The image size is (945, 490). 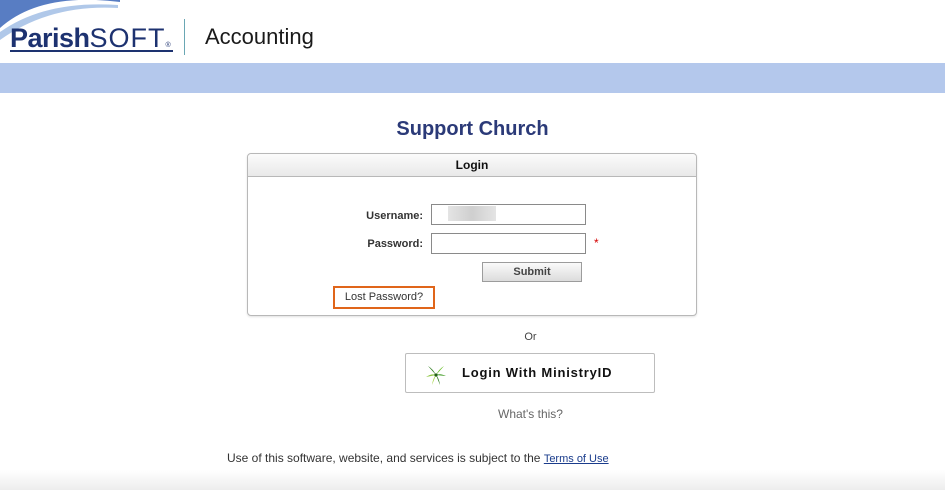 What do you see at coordinates (472, 78) in the screenshot?
I see `header-band` at bounding box center [472, 78].